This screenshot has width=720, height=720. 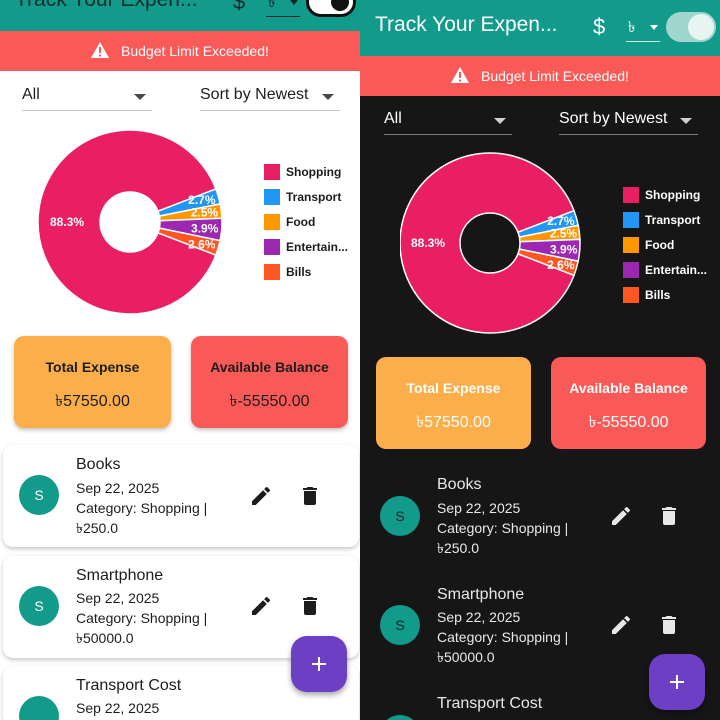 What do you see at coordinates (613, 118) in the screenshot?
I see `sort-label: Sort by Newest` at bounding box center [613, 118].